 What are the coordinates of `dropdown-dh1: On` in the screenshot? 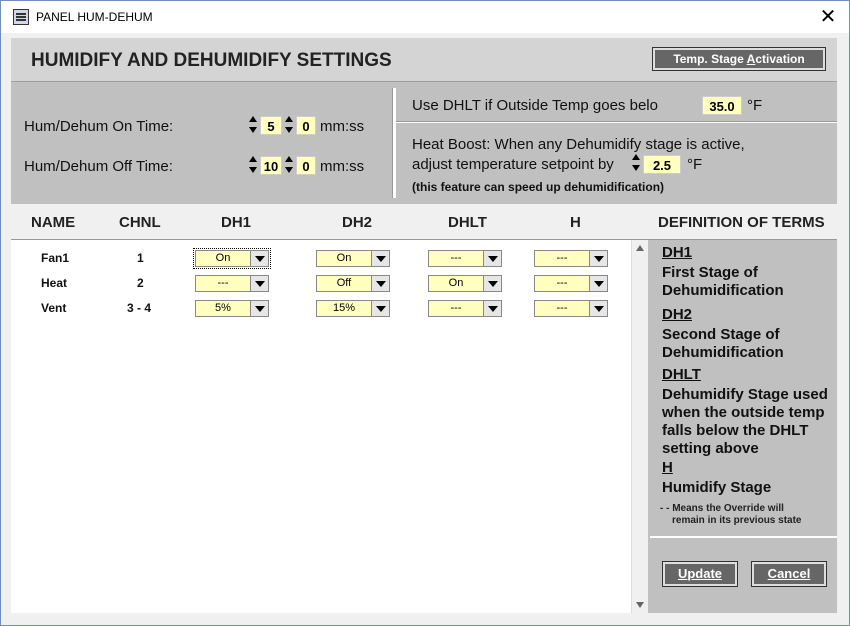 It's located at (232, 258).